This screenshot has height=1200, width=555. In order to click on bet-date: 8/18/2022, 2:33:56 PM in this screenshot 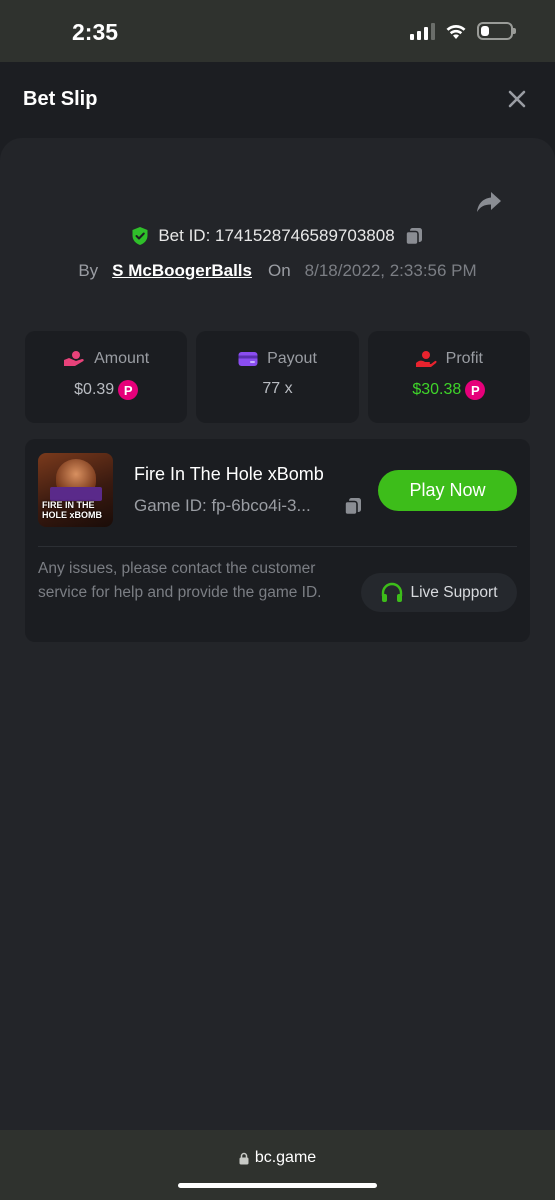, I will do `click(390, 270)`.